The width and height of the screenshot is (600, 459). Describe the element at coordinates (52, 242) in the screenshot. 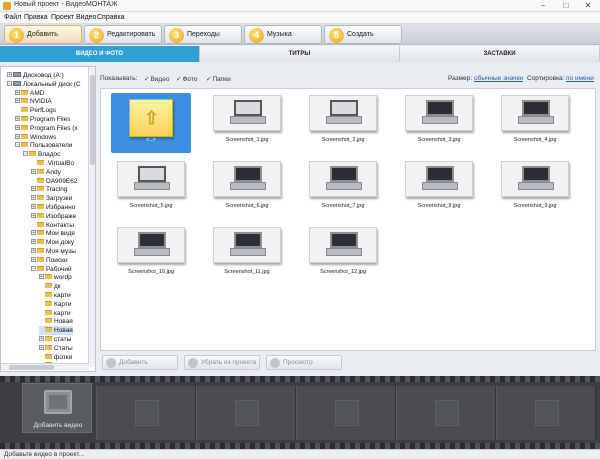

I see `tree-item: + Мои доку` at that location.